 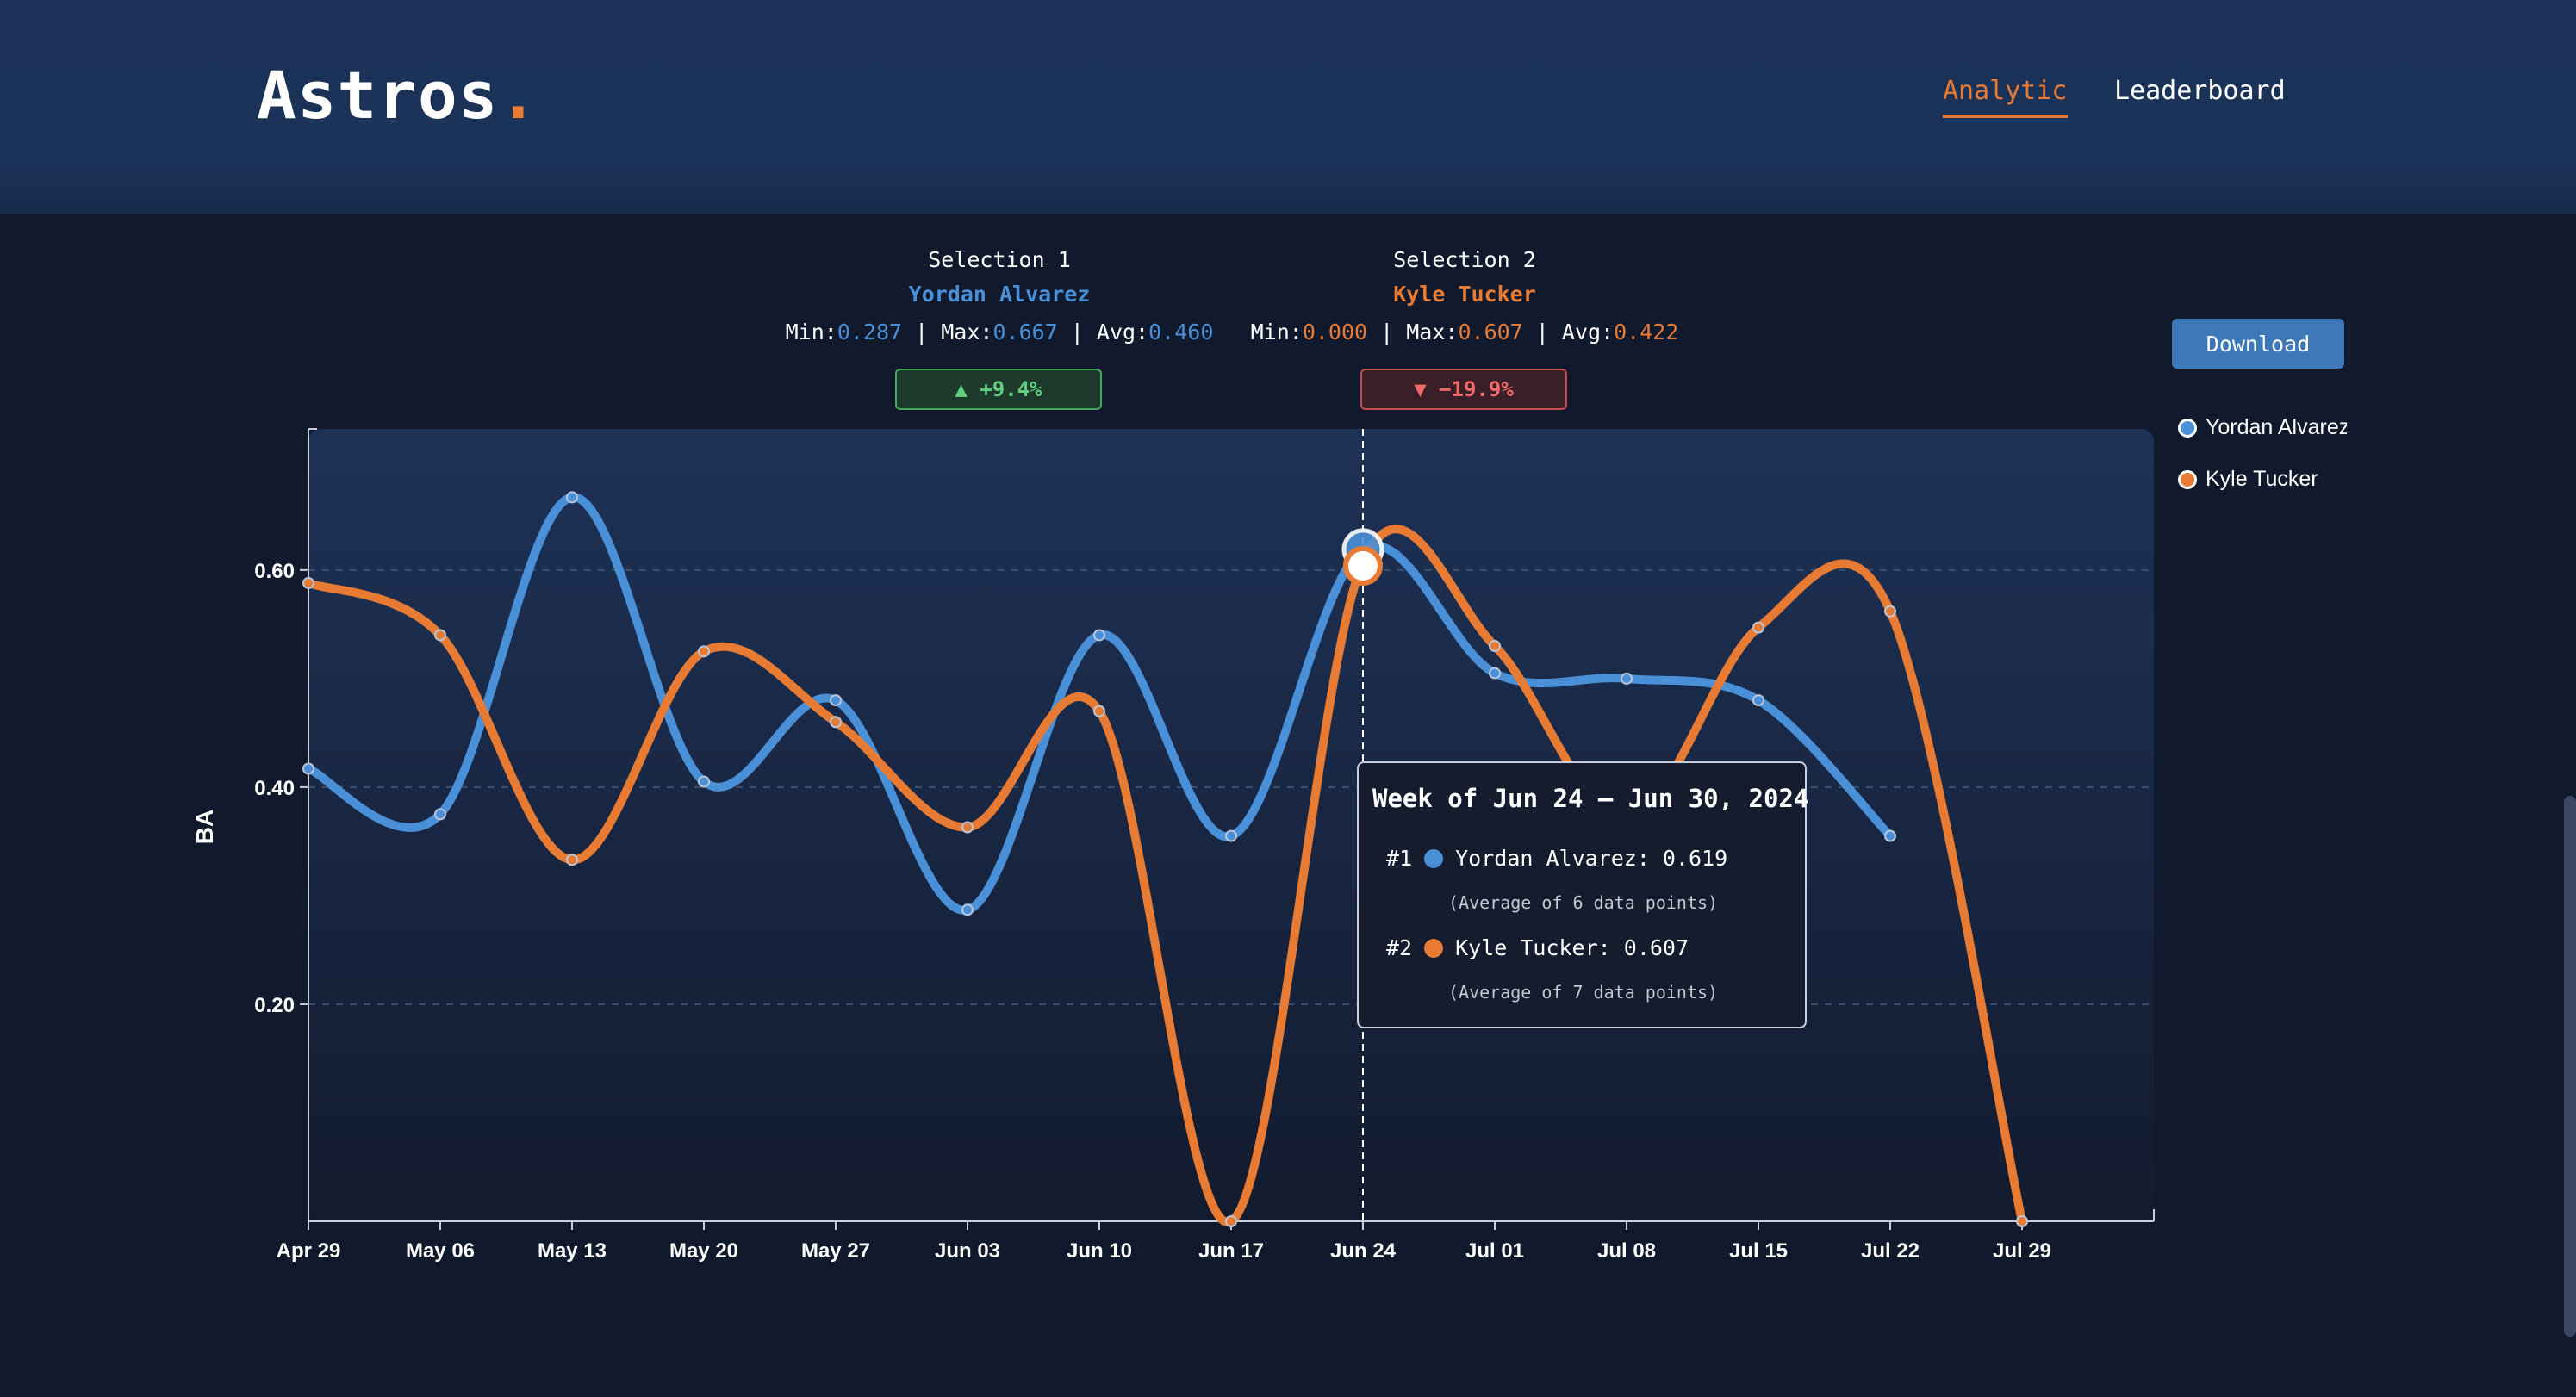 I want to click on tooltip-row-1: #1 Yordan Alvarez: 0.619, so click(x=1557, y=859).